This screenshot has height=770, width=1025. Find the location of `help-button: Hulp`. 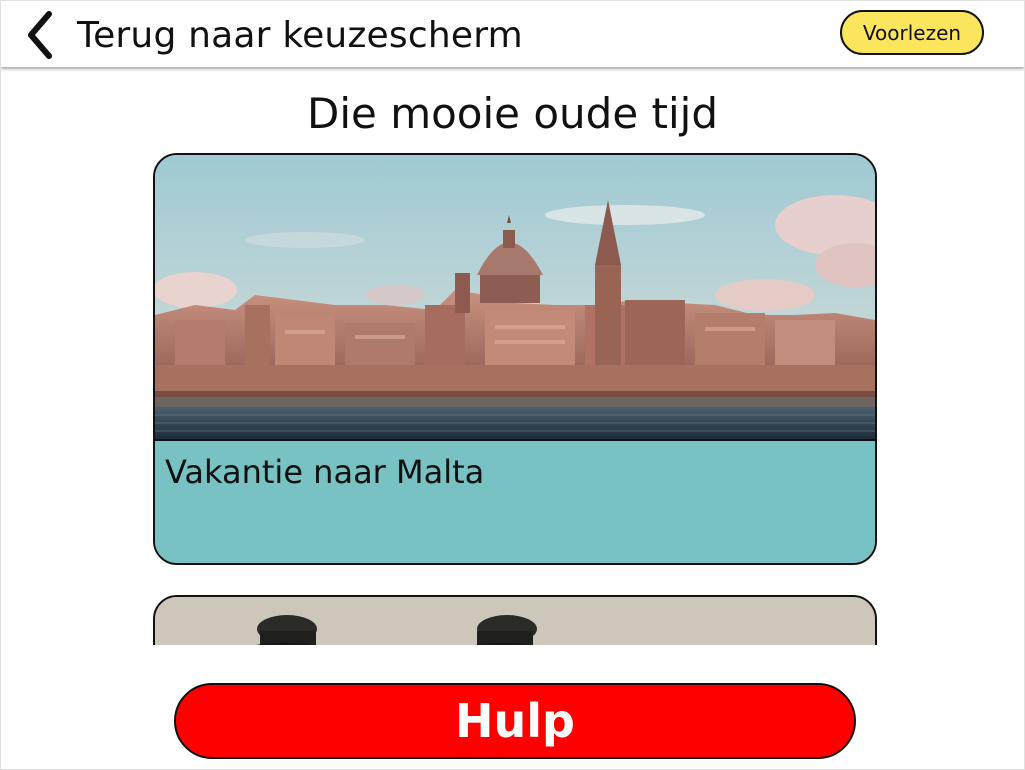

help-button: Hulp is located at coordinates (515, 721).